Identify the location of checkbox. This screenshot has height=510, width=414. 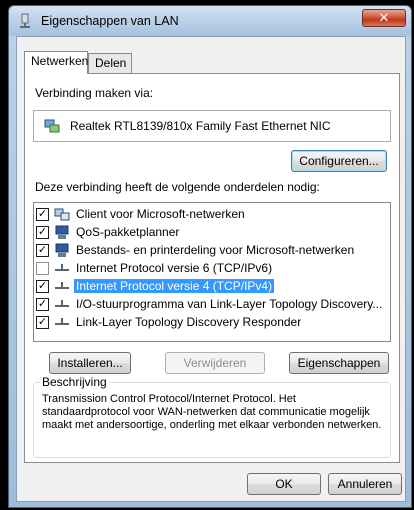
(42, 268).